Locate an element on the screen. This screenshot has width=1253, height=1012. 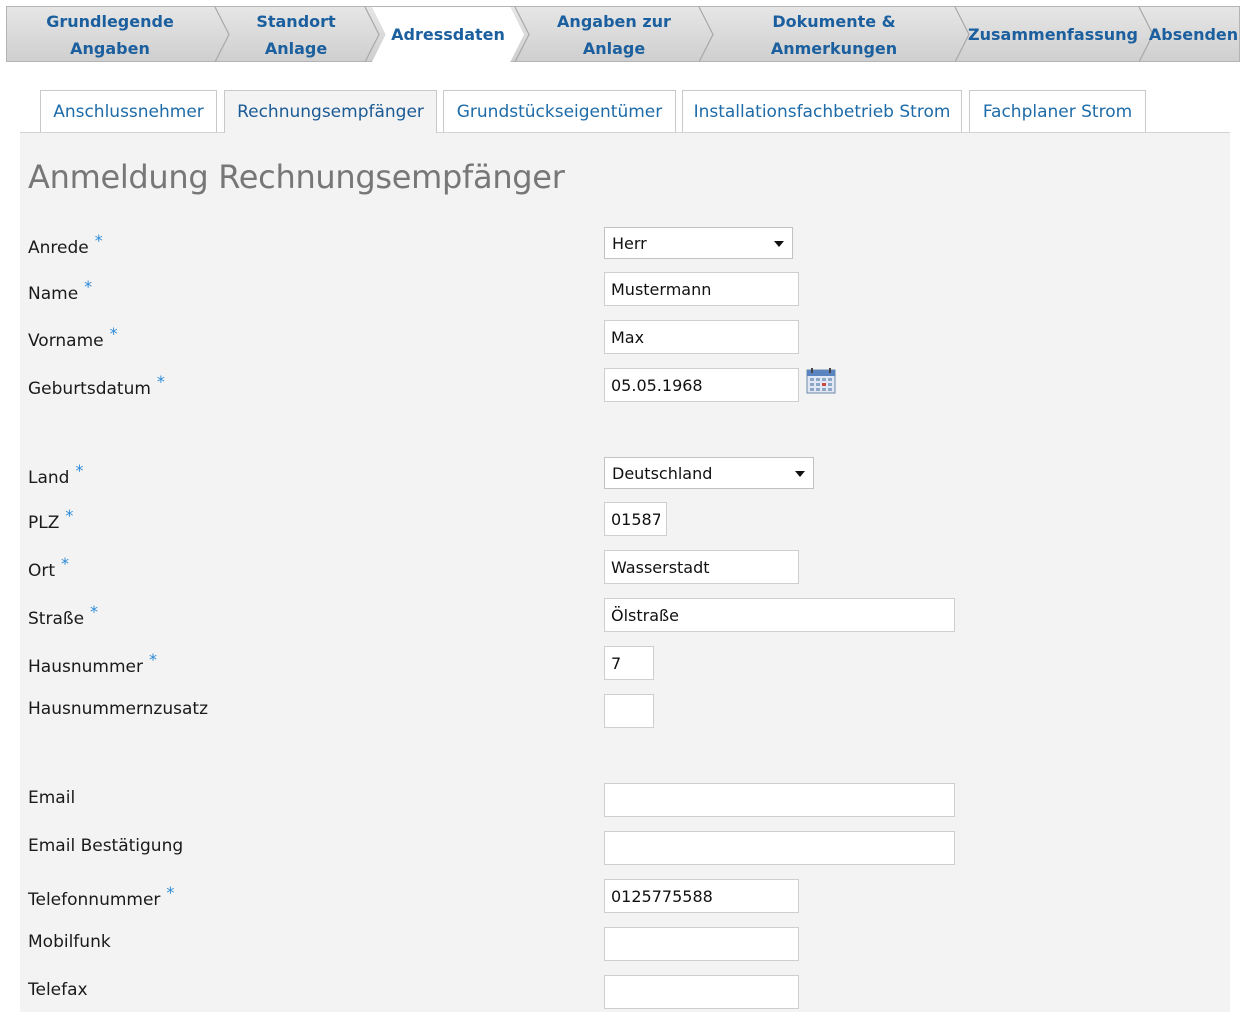
hausnummer-label: Hausnummer * is located at coordinates (92, 663).